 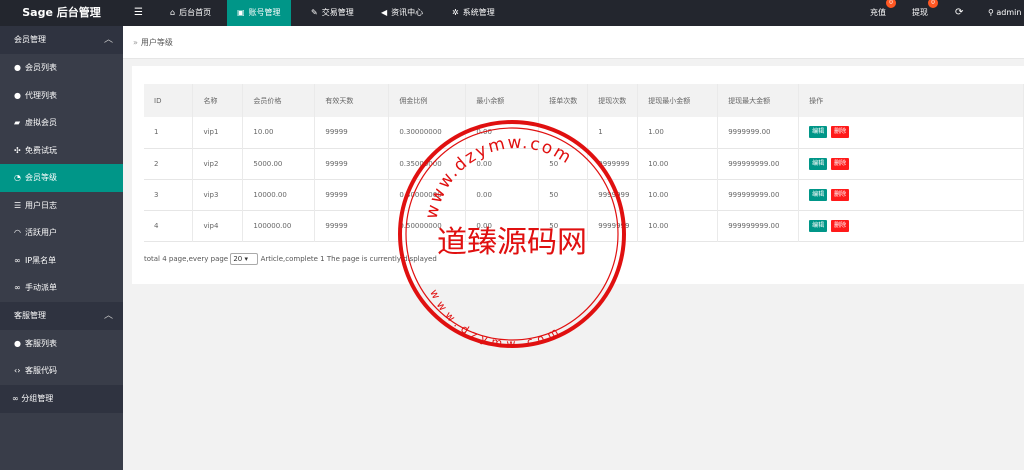 I want to click on wrench-icon: ✎, so click(x=314, y=12).